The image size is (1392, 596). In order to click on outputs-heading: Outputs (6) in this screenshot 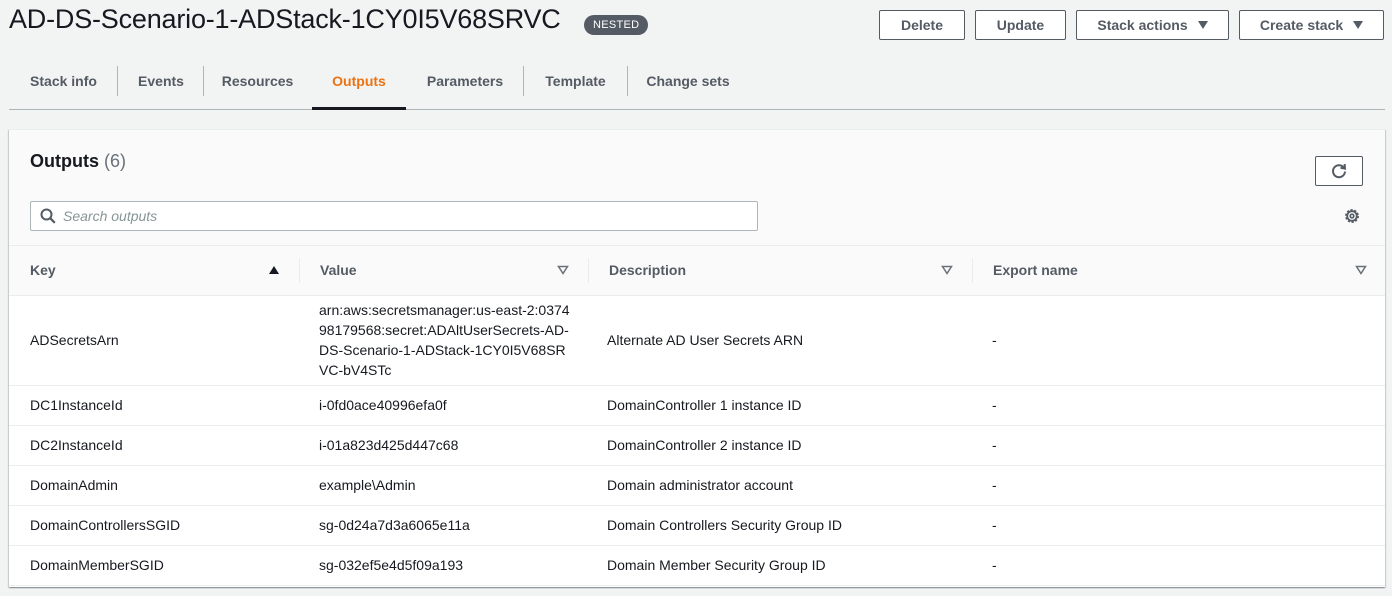, I will do `click(78, 161)`.